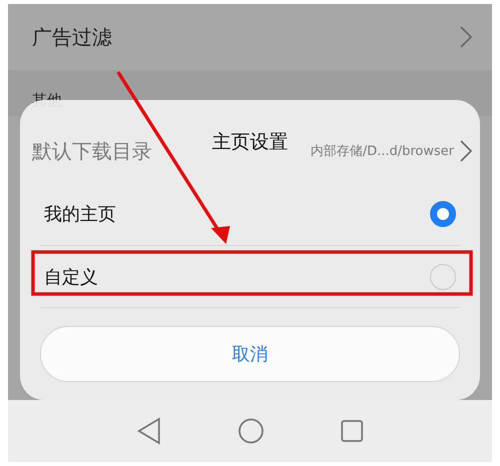  Describe the element at coordinates (250, 142) in the screenshot. I see `dialog-title: 主页设置` at that location.